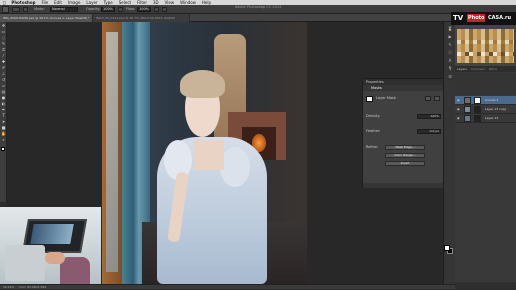  I want to click on foreground-color-swatch, so click(3, 149).